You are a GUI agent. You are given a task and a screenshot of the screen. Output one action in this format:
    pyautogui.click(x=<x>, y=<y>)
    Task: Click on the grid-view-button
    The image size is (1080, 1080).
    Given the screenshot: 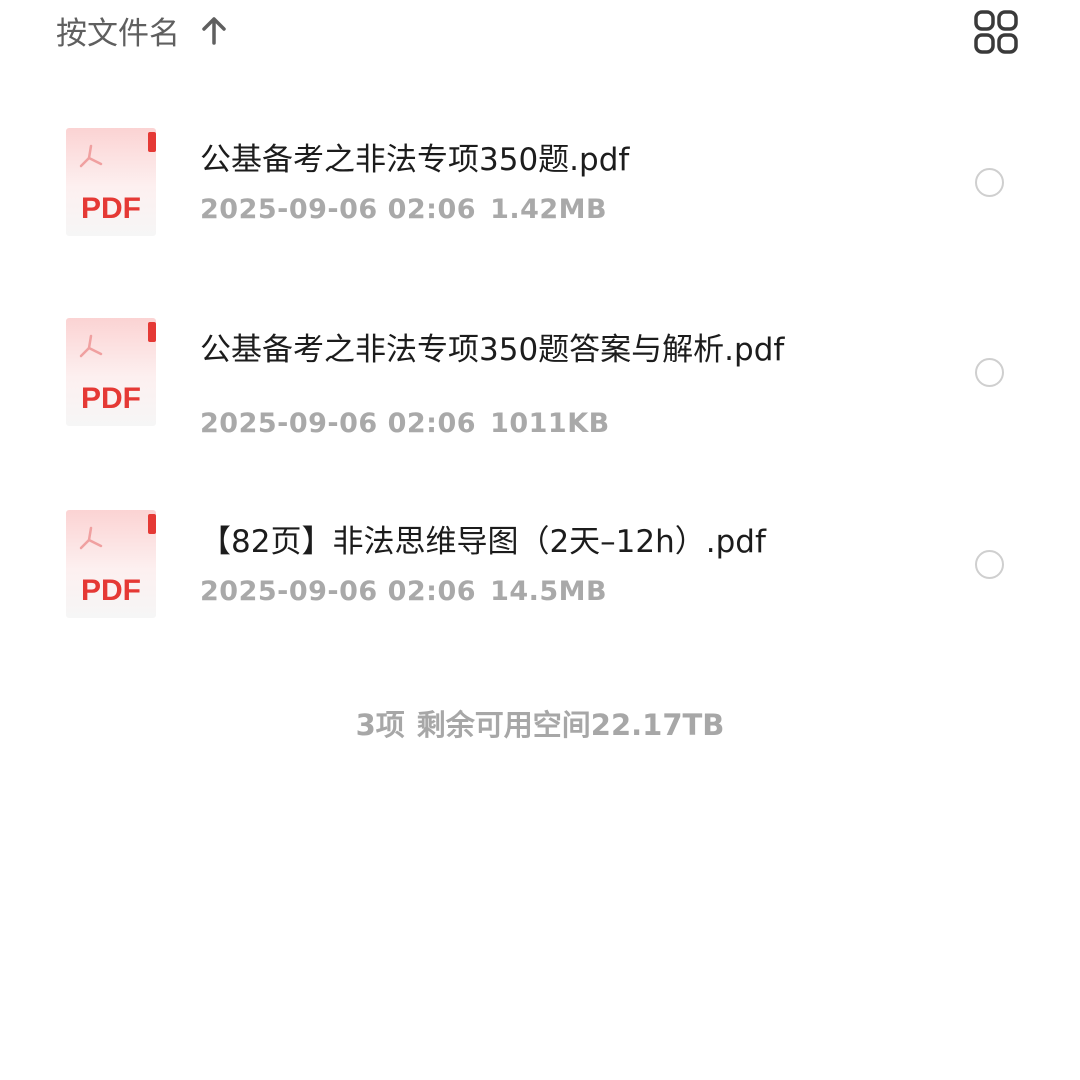 What is the action you would take?
    pyautogui.click(x=996, y=32)
    